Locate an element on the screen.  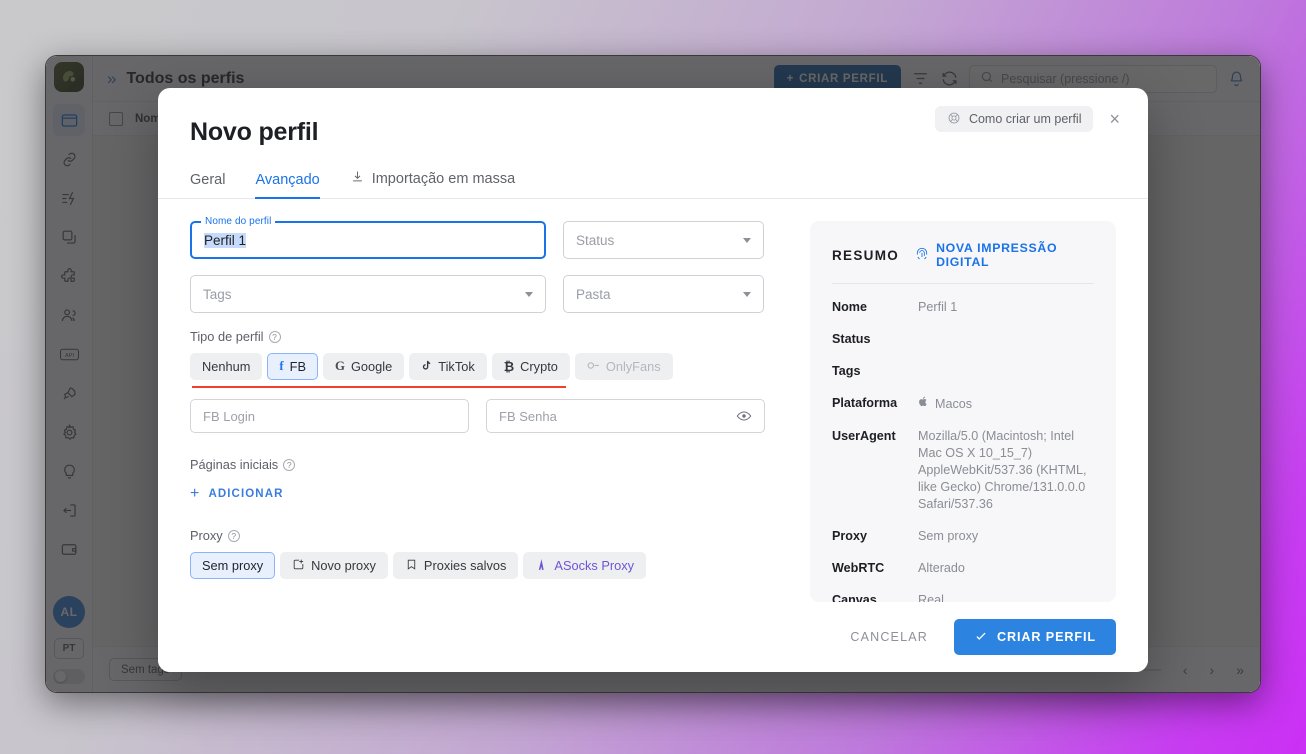
add-start-page-button: + ADICIONAR is located at coordinates (489, 494).